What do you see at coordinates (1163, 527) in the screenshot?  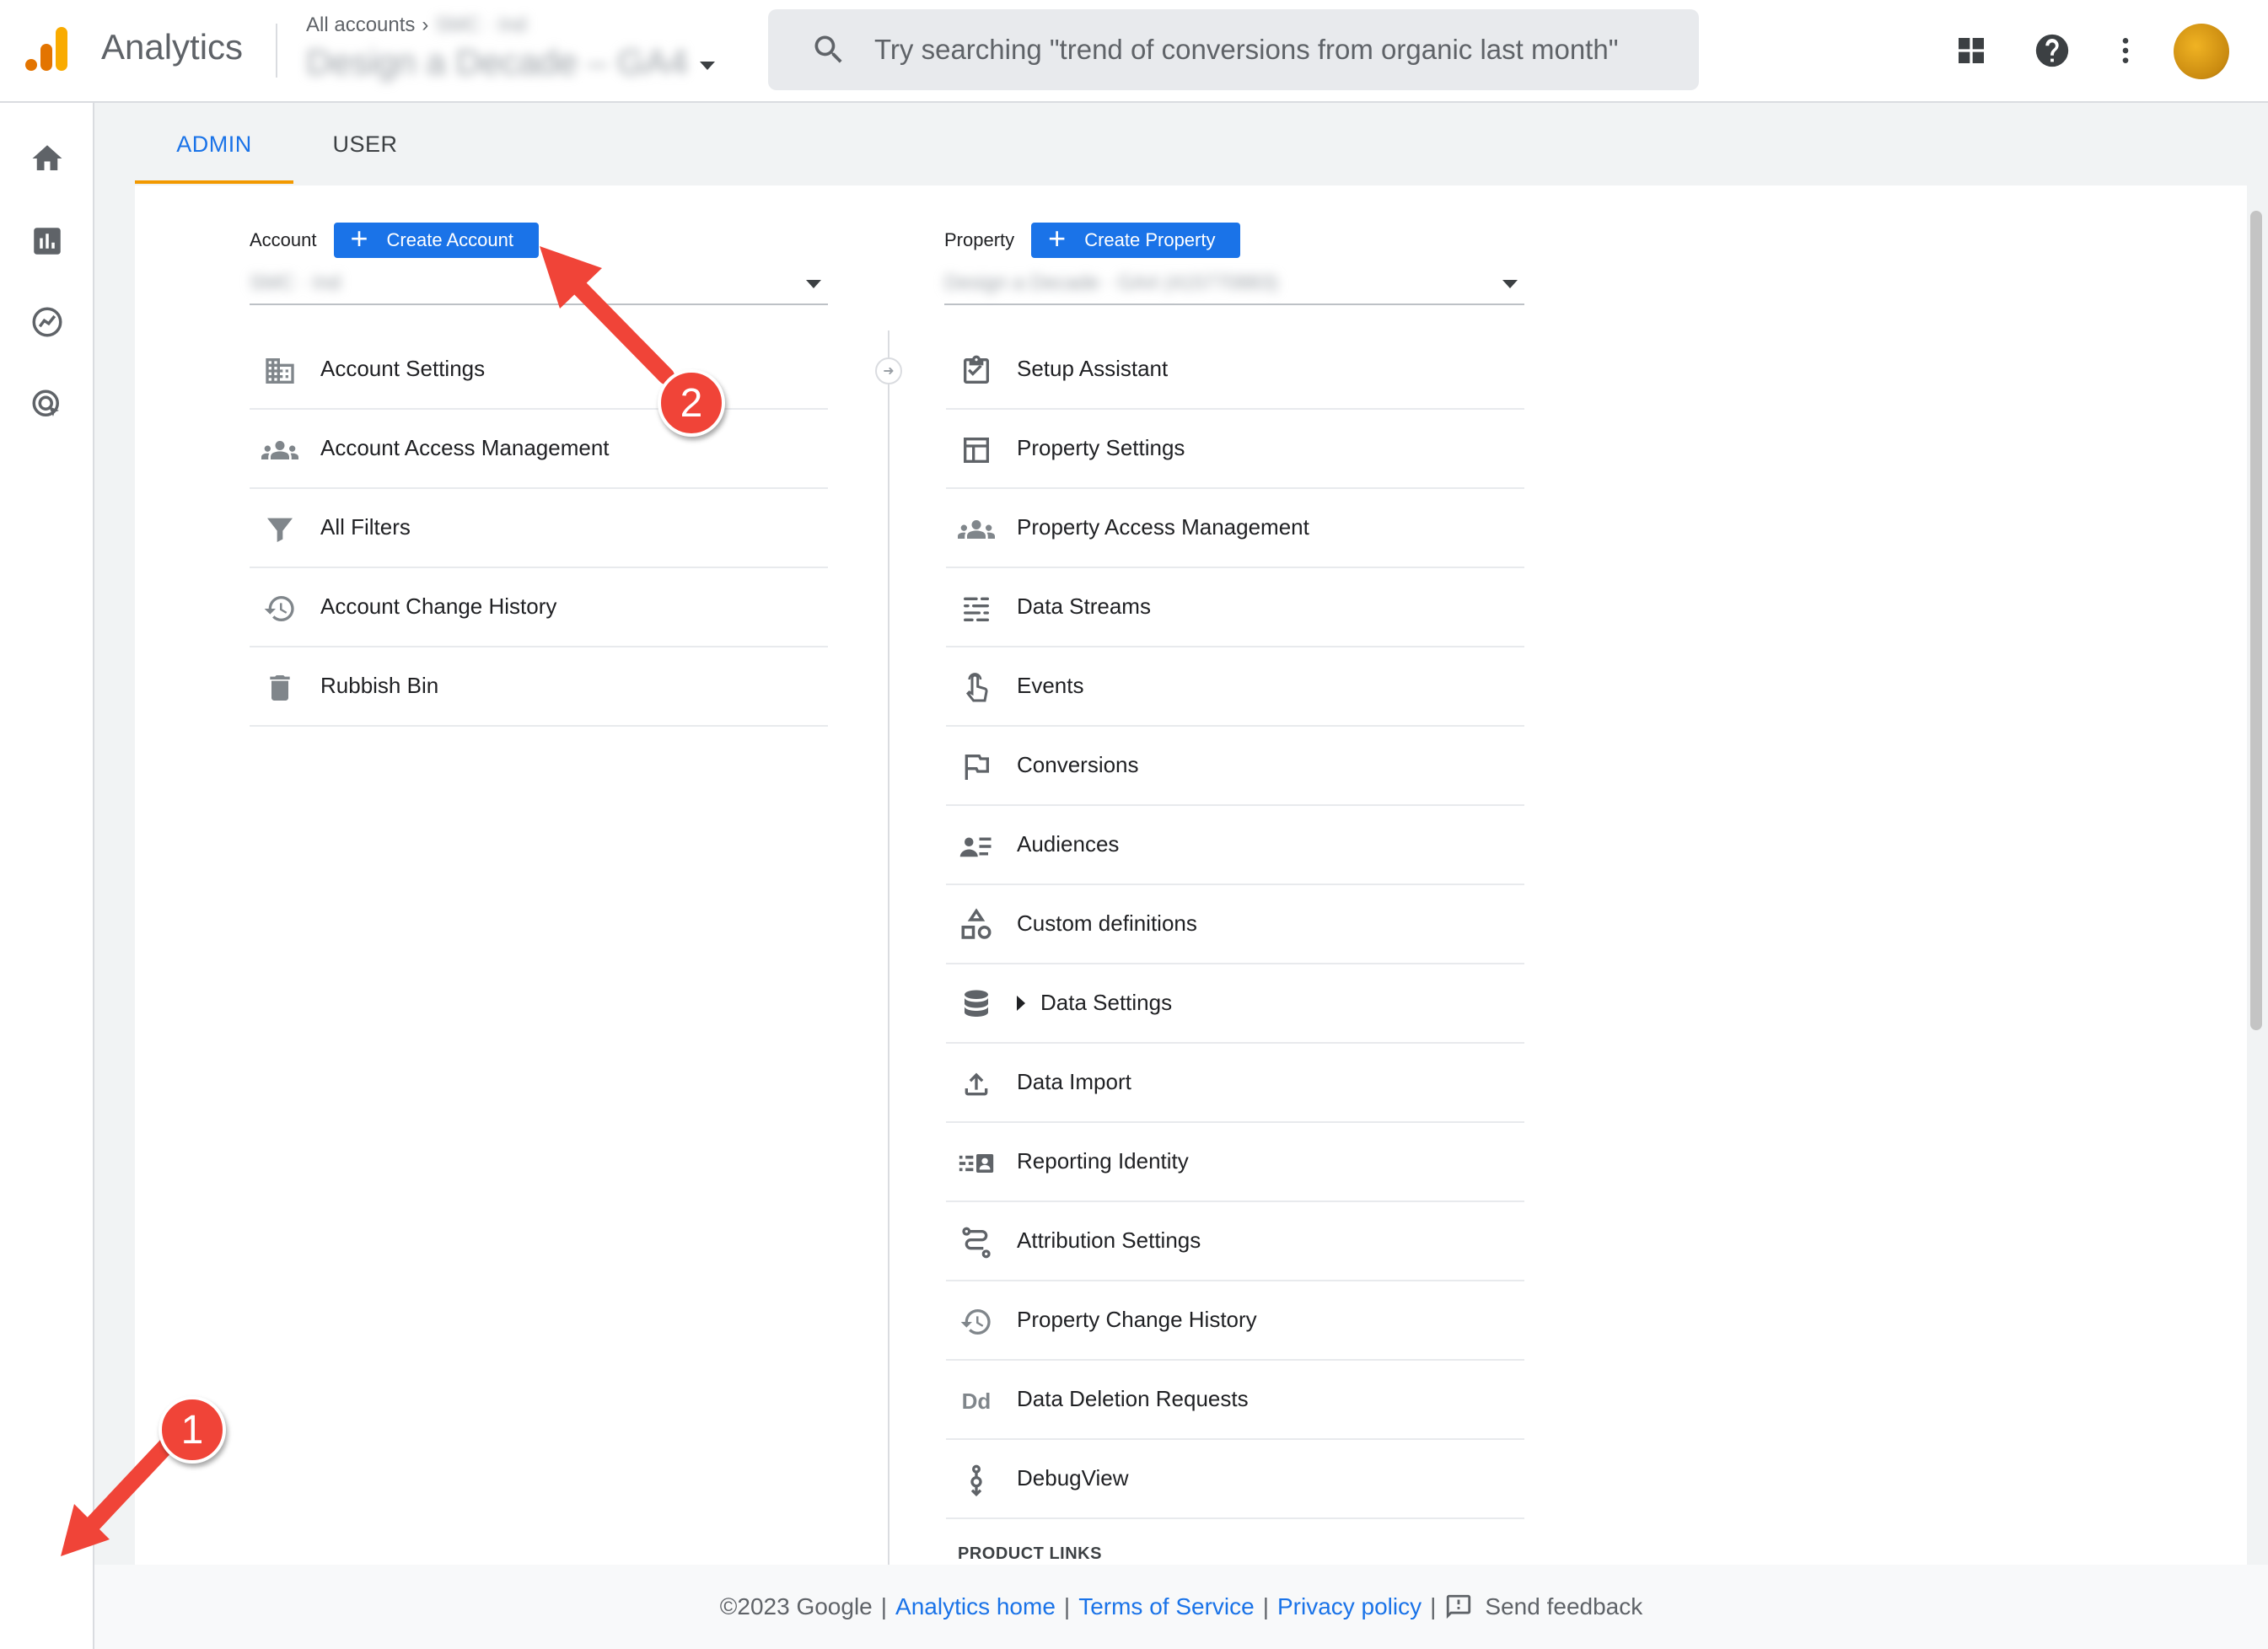 I see `menu-item-label: Property Access Management` at bounding box center [1163, 527].